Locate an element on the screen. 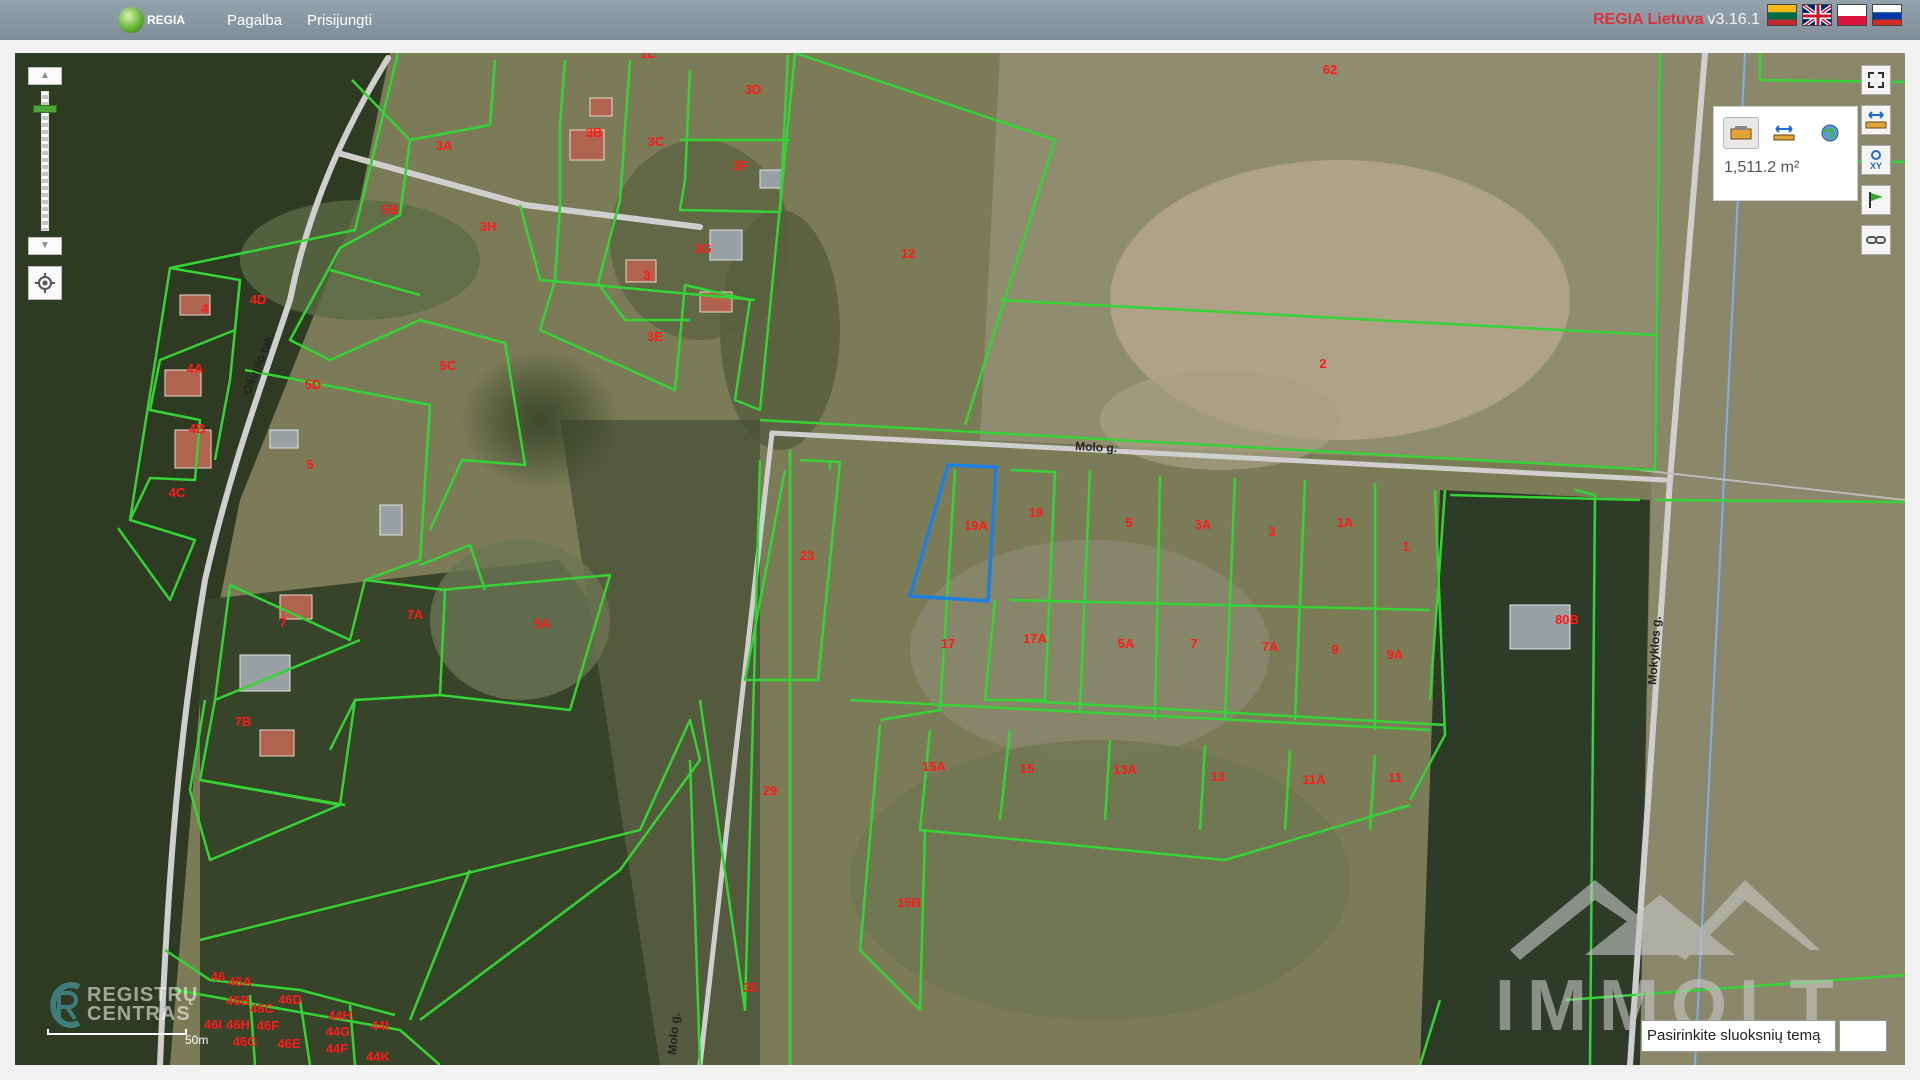 The height and width of the screenshot is (1080, 1920). parcel-label: 1 is located at coordinates (1405, 546).